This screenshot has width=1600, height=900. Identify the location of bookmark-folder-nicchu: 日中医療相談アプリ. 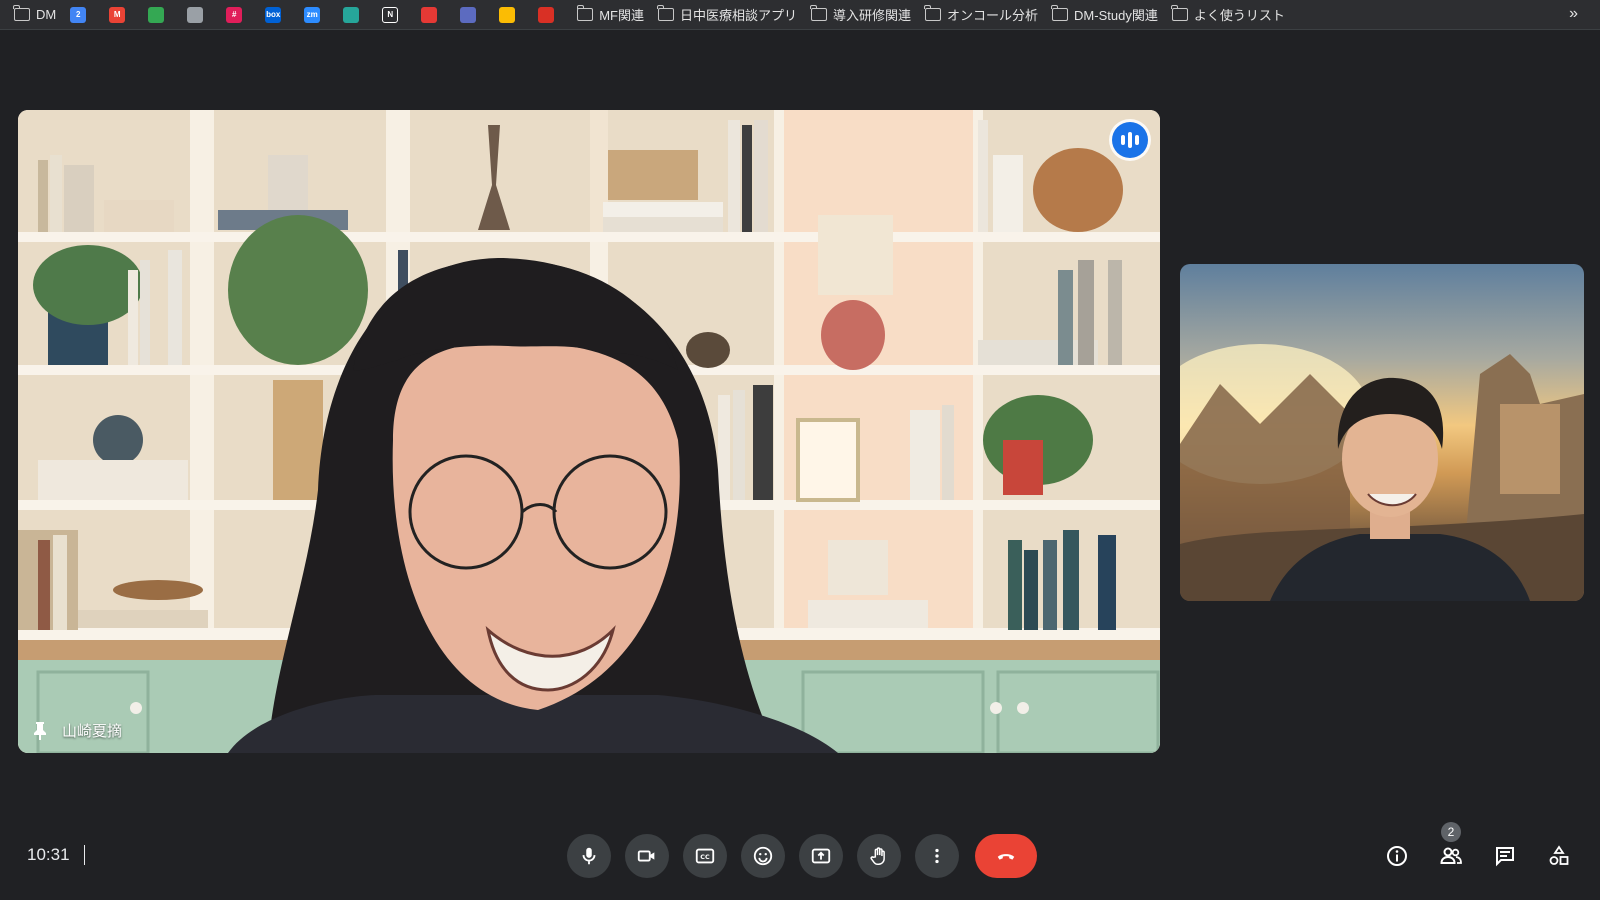
(727, 15).